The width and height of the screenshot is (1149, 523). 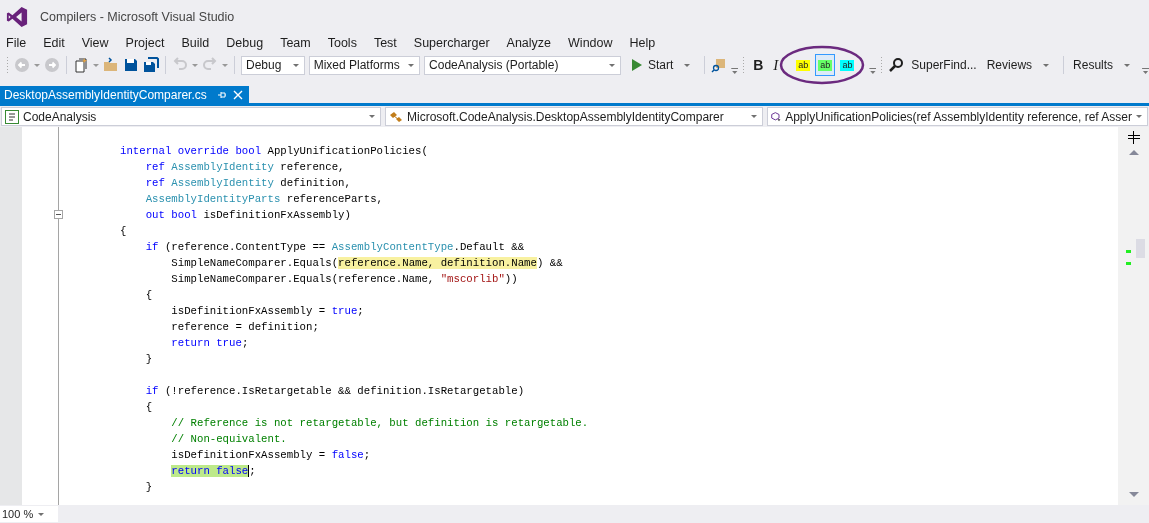 I want to click on italic-button: I, so click(x=776, y=65).